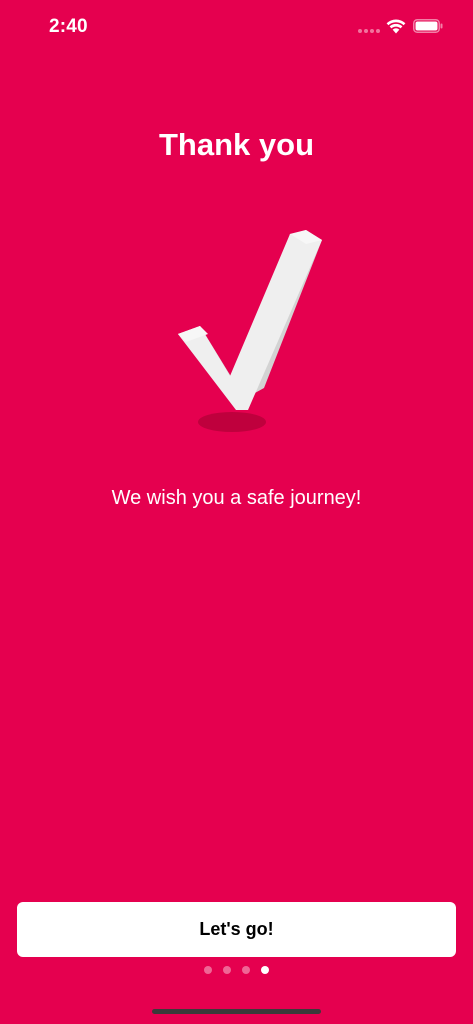 This screenshot has width=473, height=1024. Describe the element at coordinates (68, 26) in the screenshot. I see `status-time: 2:40` at that location.